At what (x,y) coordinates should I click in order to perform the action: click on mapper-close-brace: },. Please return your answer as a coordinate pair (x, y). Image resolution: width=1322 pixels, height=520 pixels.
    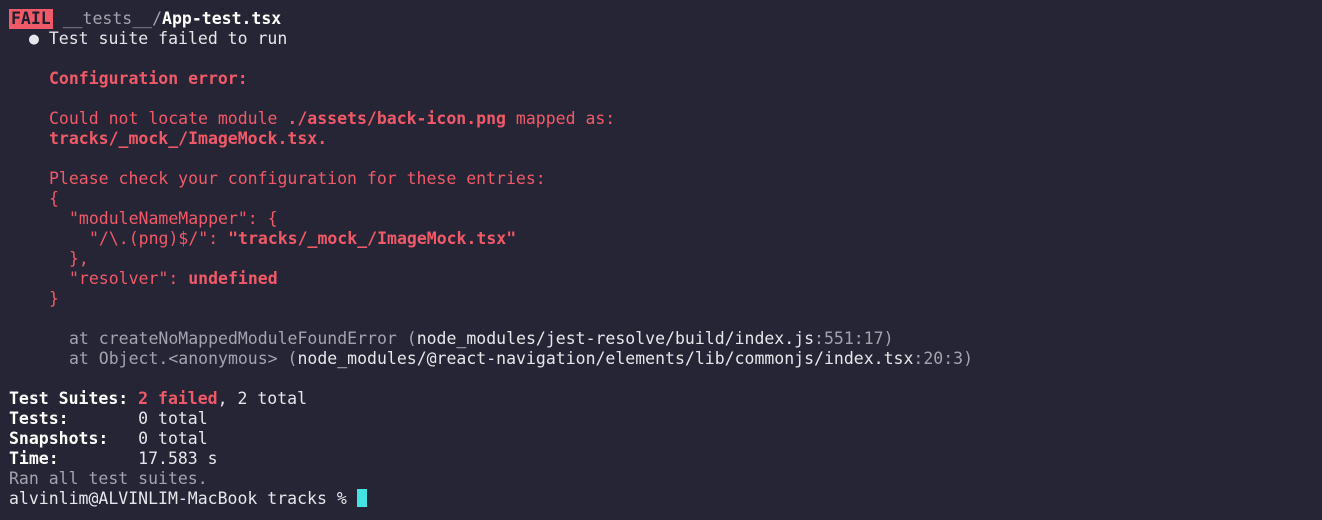
    Looking at the image, I should click on (79, 258).